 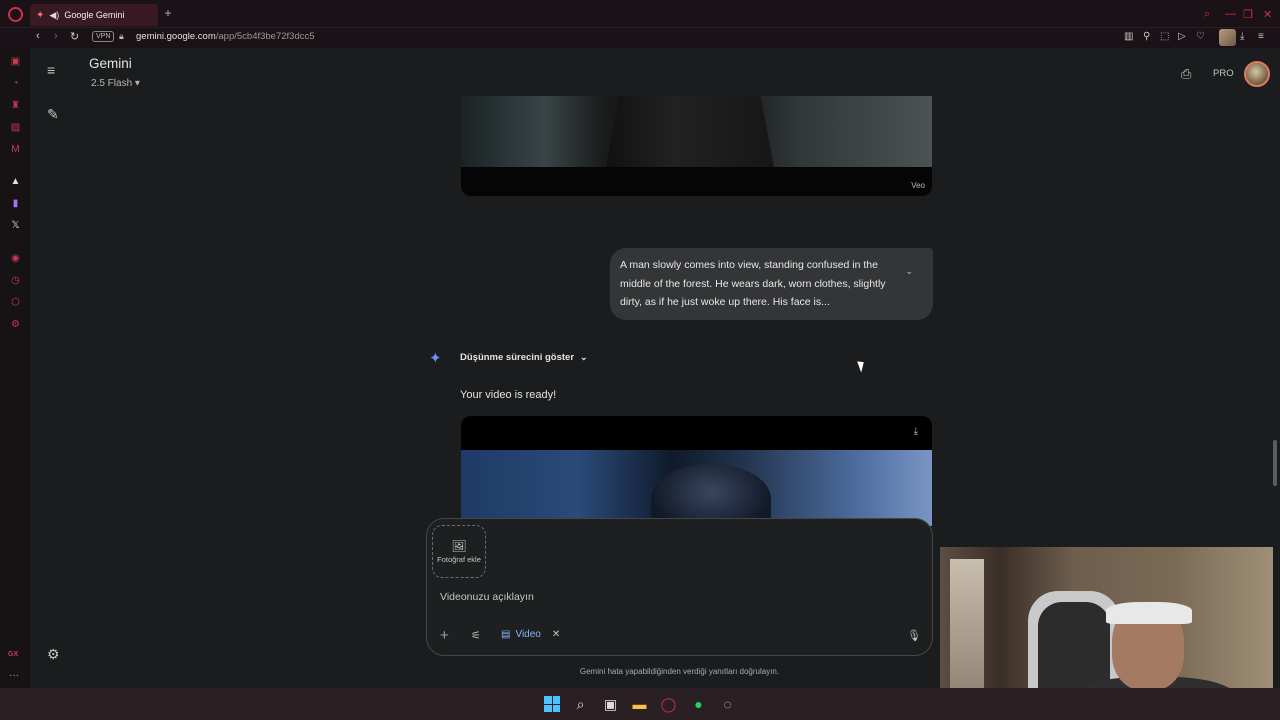 I want to click on gx-control-icon: ▣, so click(x=15, y=61).